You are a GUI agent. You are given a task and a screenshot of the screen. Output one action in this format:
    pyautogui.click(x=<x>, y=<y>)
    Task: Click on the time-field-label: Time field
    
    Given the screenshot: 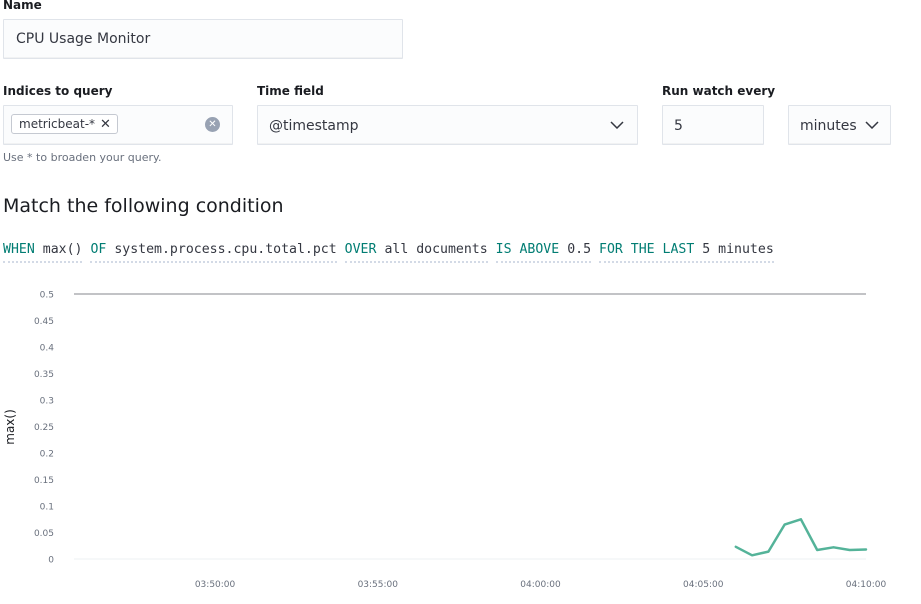 What is the action you would take?
    pyautogui.click(x=290, y=91)
    